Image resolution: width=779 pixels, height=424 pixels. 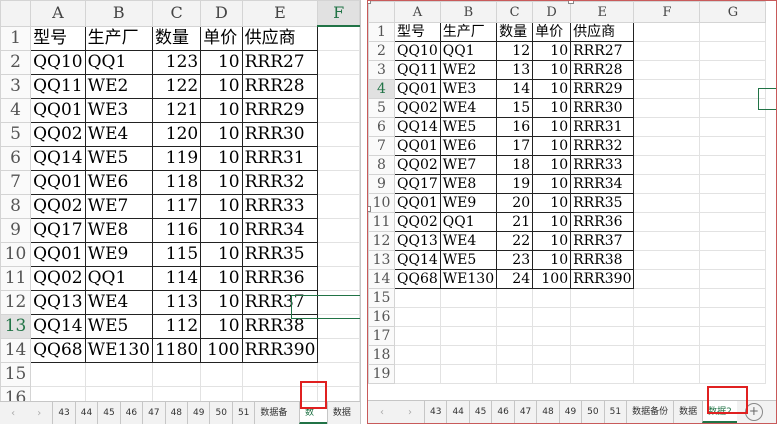 What do you see at coordinates (733, 127) in the screenshot?
I see `cell-g6` at bounding box center [733, 127].